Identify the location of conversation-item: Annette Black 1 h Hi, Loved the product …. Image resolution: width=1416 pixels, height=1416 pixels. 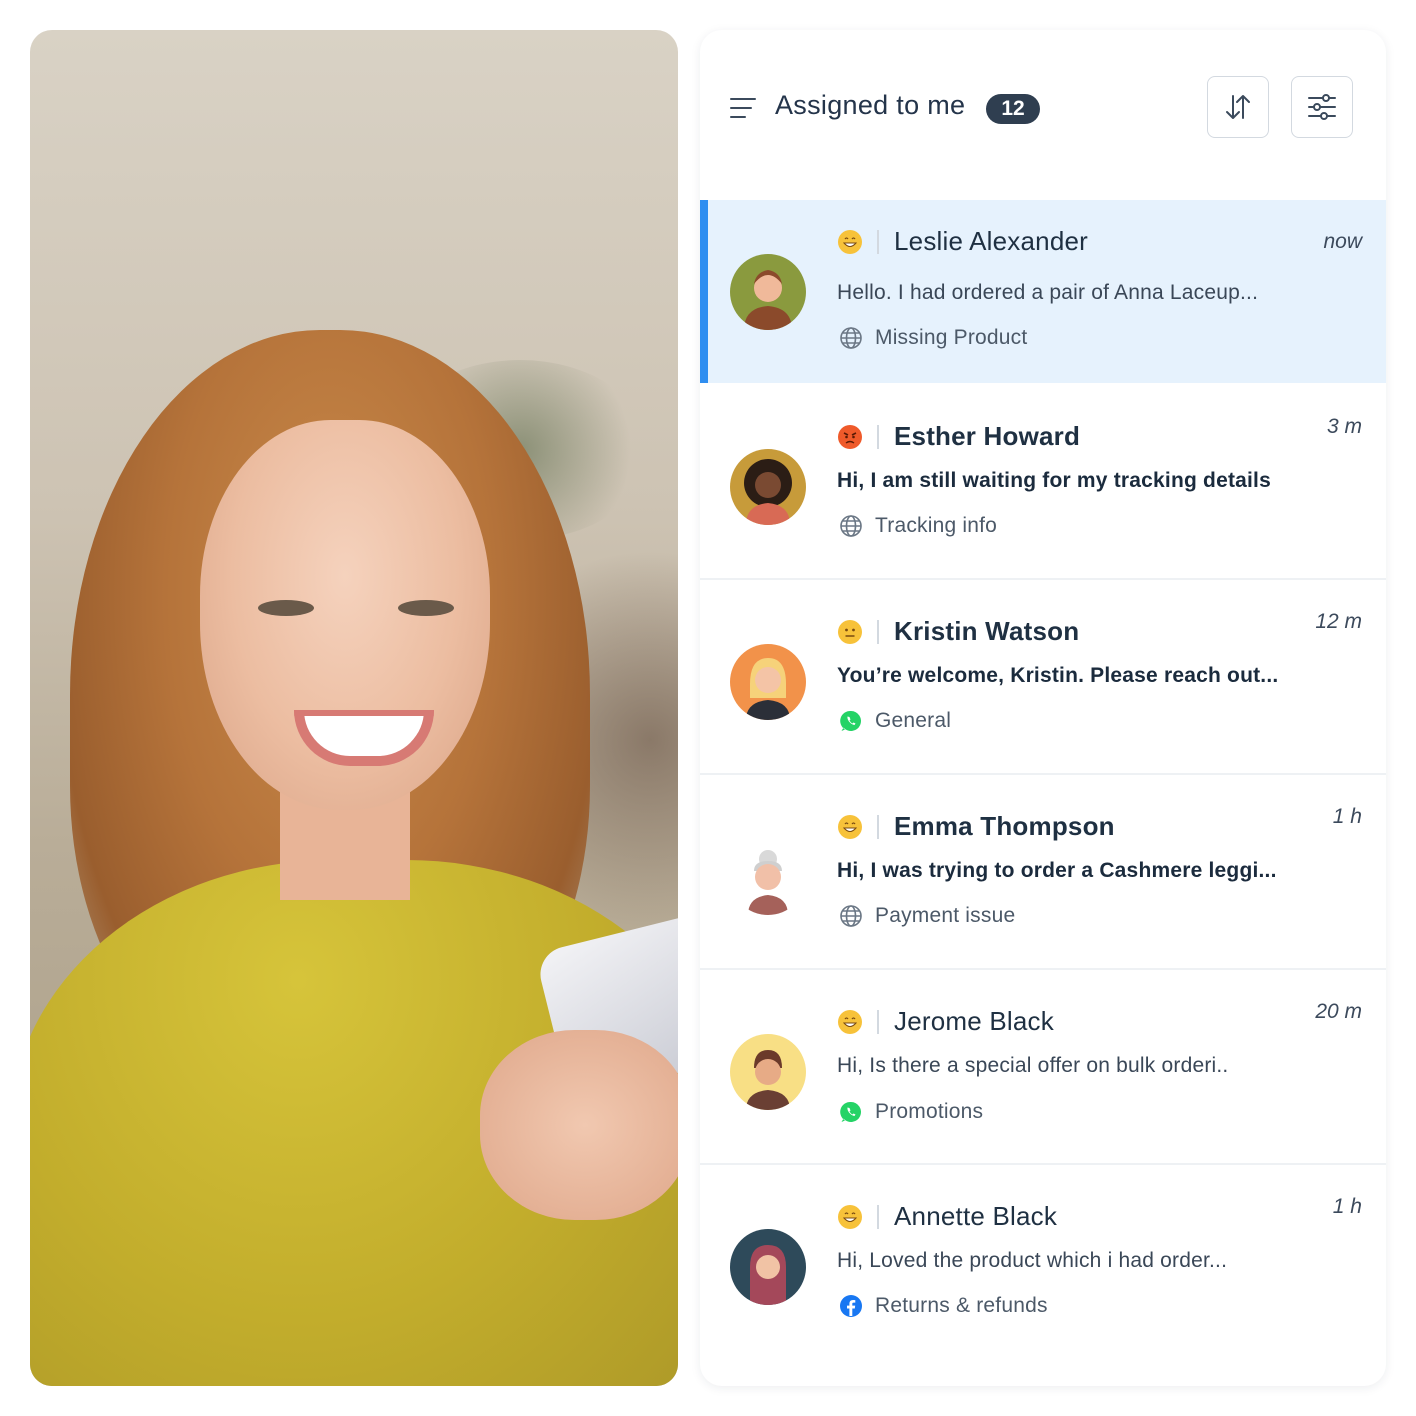
(1043, 1261).